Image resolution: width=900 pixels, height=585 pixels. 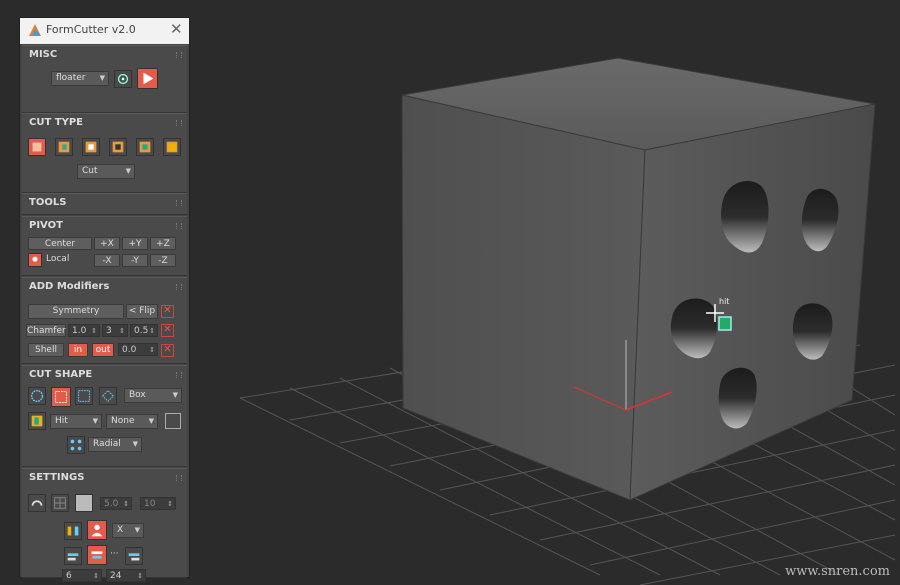 I want to click on settings-rollout: SETTINGS 5.0 ⇕ 10 ⇕ X ▼ ··· 6 ⇕ 24 ⇕, so click(x=104, y=525).